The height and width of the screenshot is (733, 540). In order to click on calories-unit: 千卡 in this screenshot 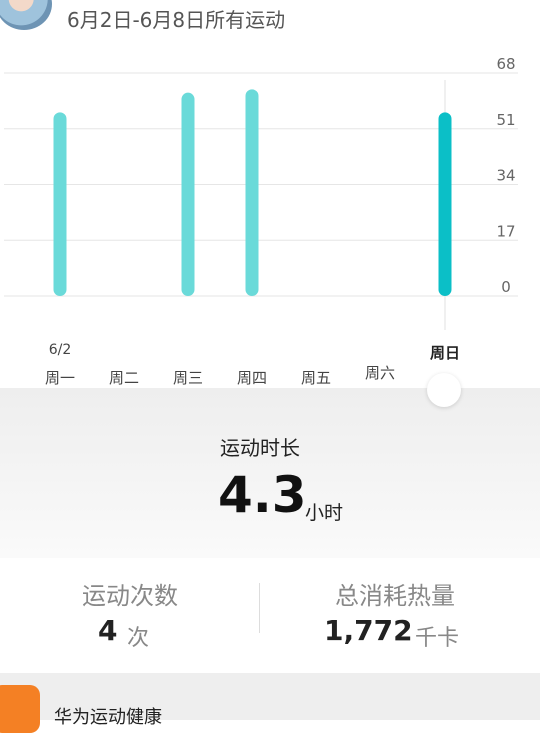, I will do `click(437, 638)`.